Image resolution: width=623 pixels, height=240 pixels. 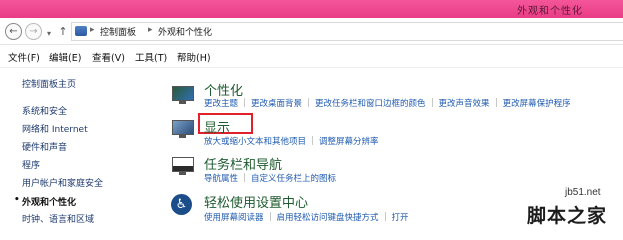 I want to click on menu-view: 查看(V), so click(x=108, y=57).